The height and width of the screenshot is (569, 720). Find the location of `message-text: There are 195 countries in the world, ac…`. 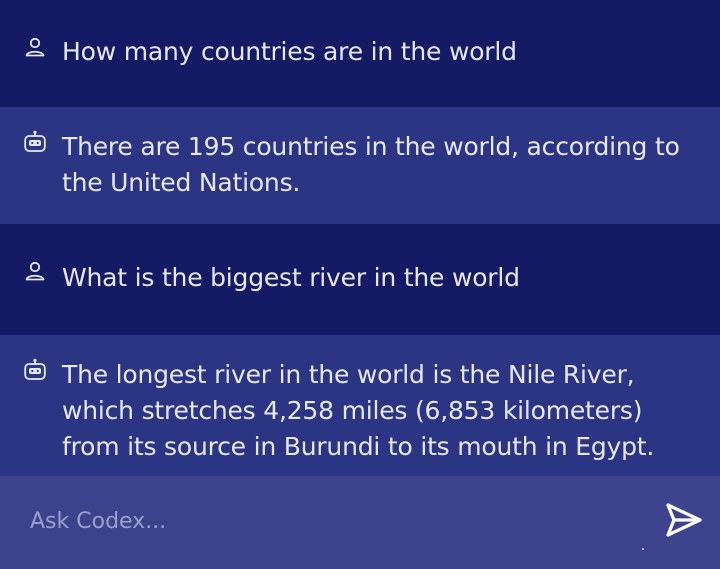

message-text: There are 195 countries in the world, ac… is located at coordinates (371, 164).